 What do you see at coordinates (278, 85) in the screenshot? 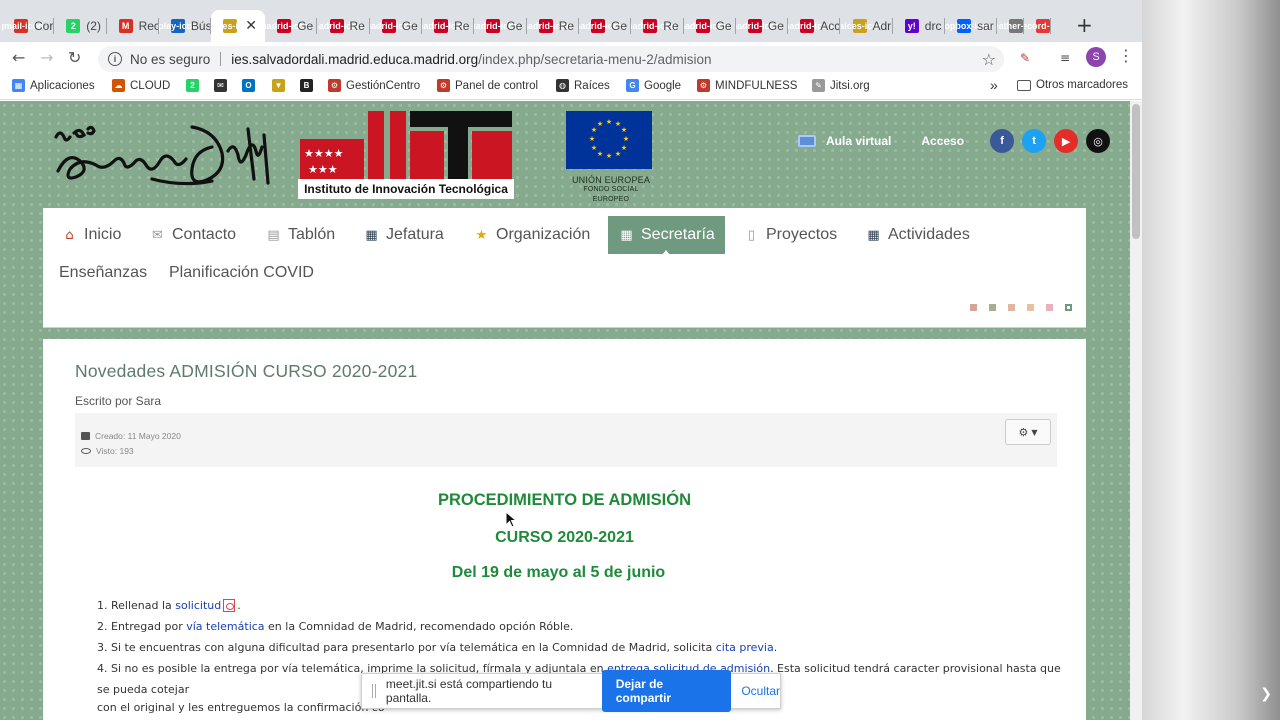
I see `bookmark-5: ▼` at bounding box center [278, 85].